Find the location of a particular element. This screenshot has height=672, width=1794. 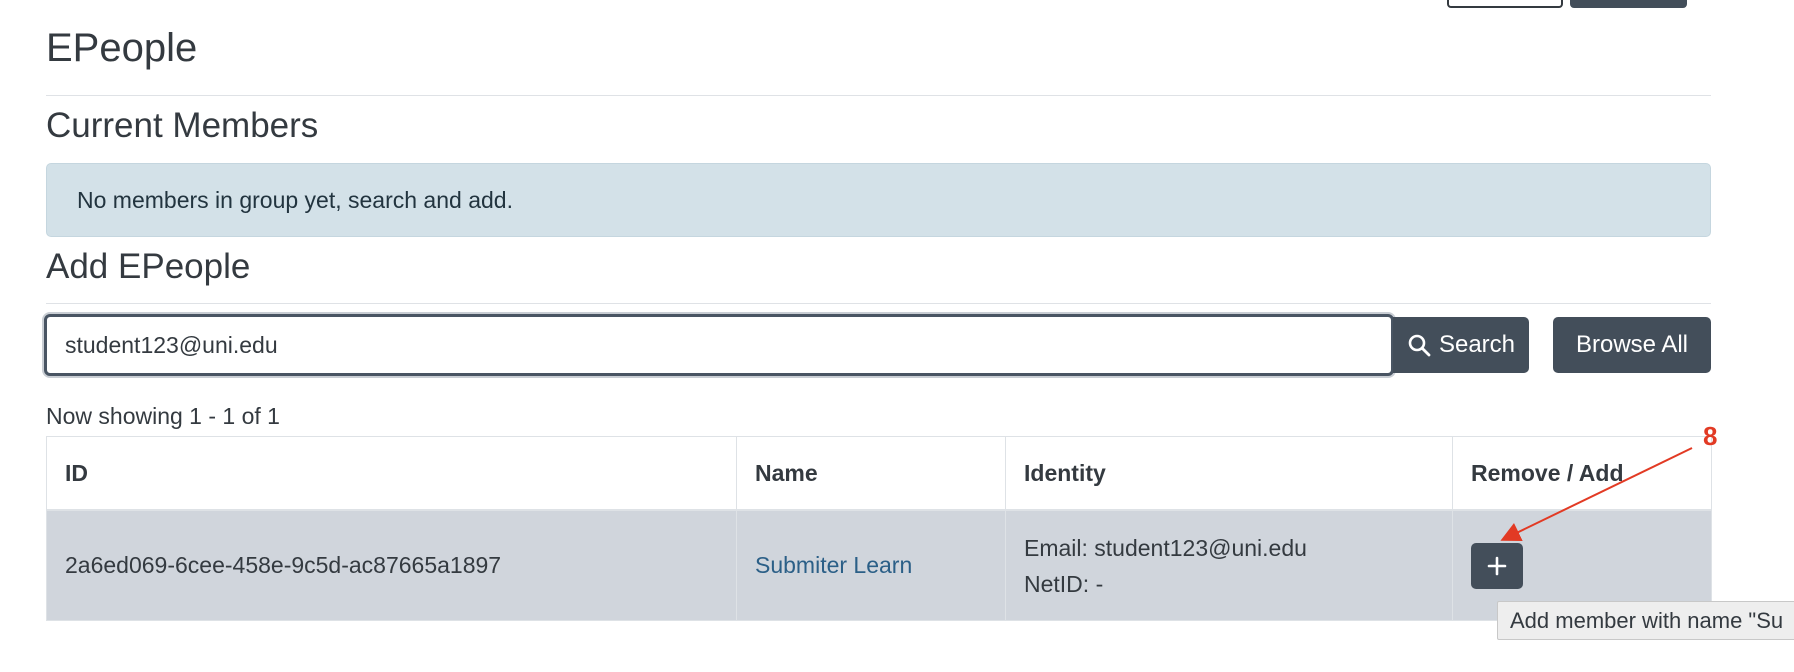

eperson-name-cell: Submiter Learn is located at coordinates (871, 565).